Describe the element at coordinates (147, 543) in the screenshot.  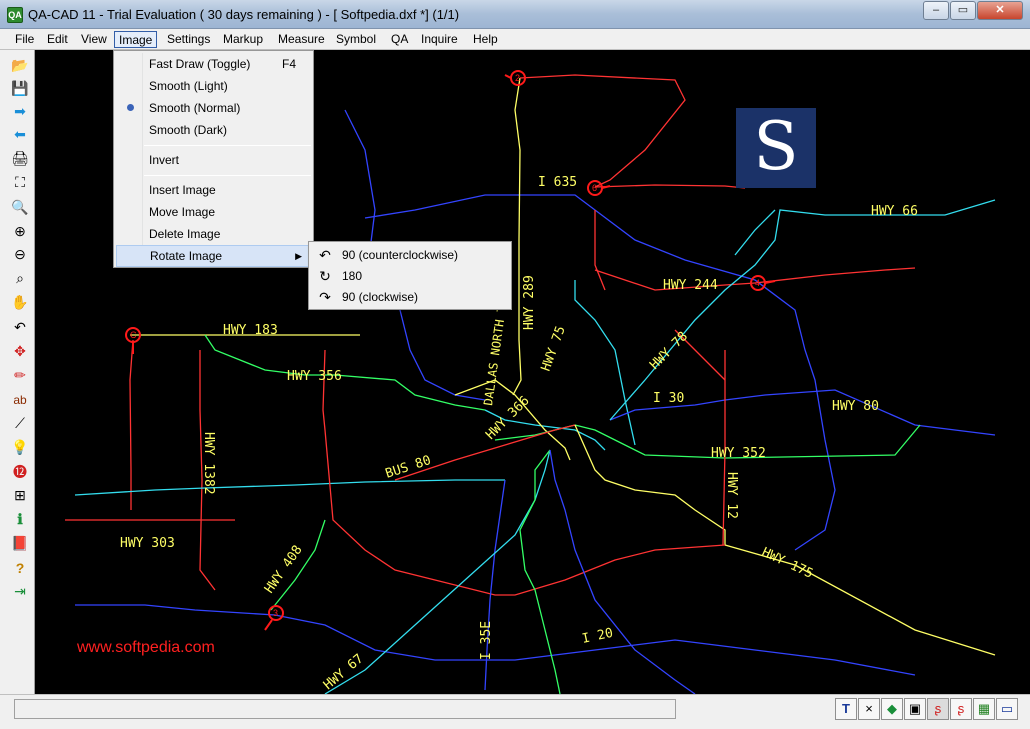
I see `road-label: HWY 303` at that location.